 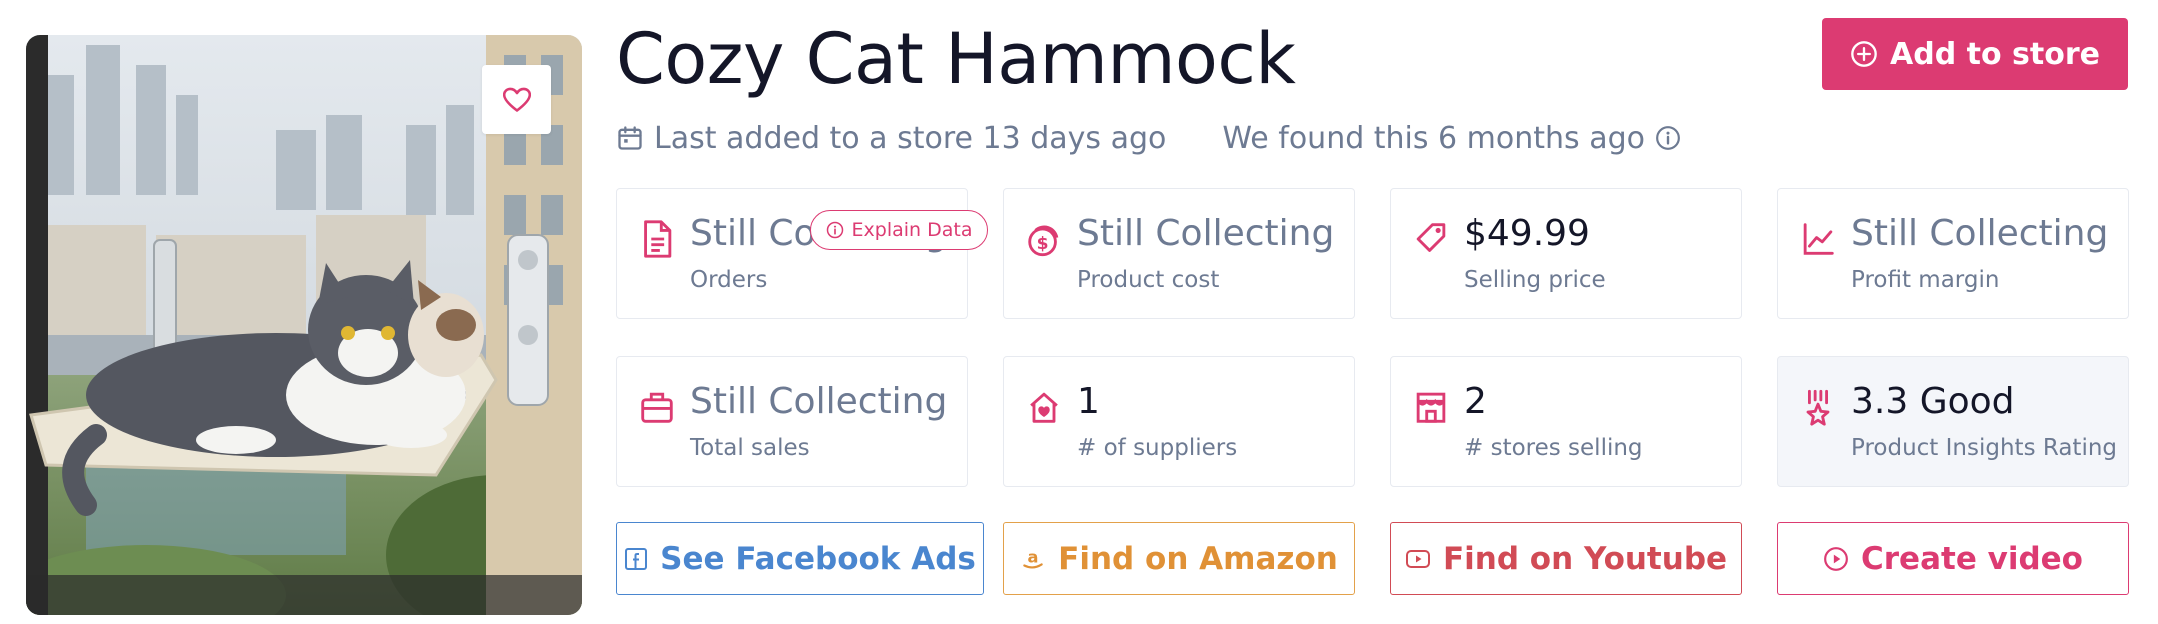 What do you see at coordinates (1433, 138) in the screenshot?
I see `found-text: We found this 6 months ago` at bounding box center [1433, 138].